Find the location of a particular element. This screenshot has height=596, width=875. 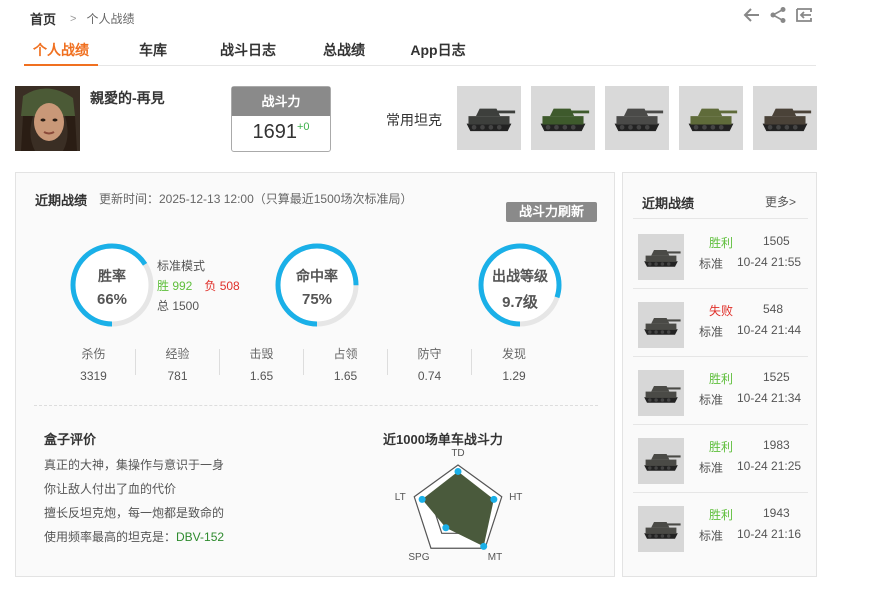

stat-defense: 防守 0.74 is located at coordinates (430, 365).